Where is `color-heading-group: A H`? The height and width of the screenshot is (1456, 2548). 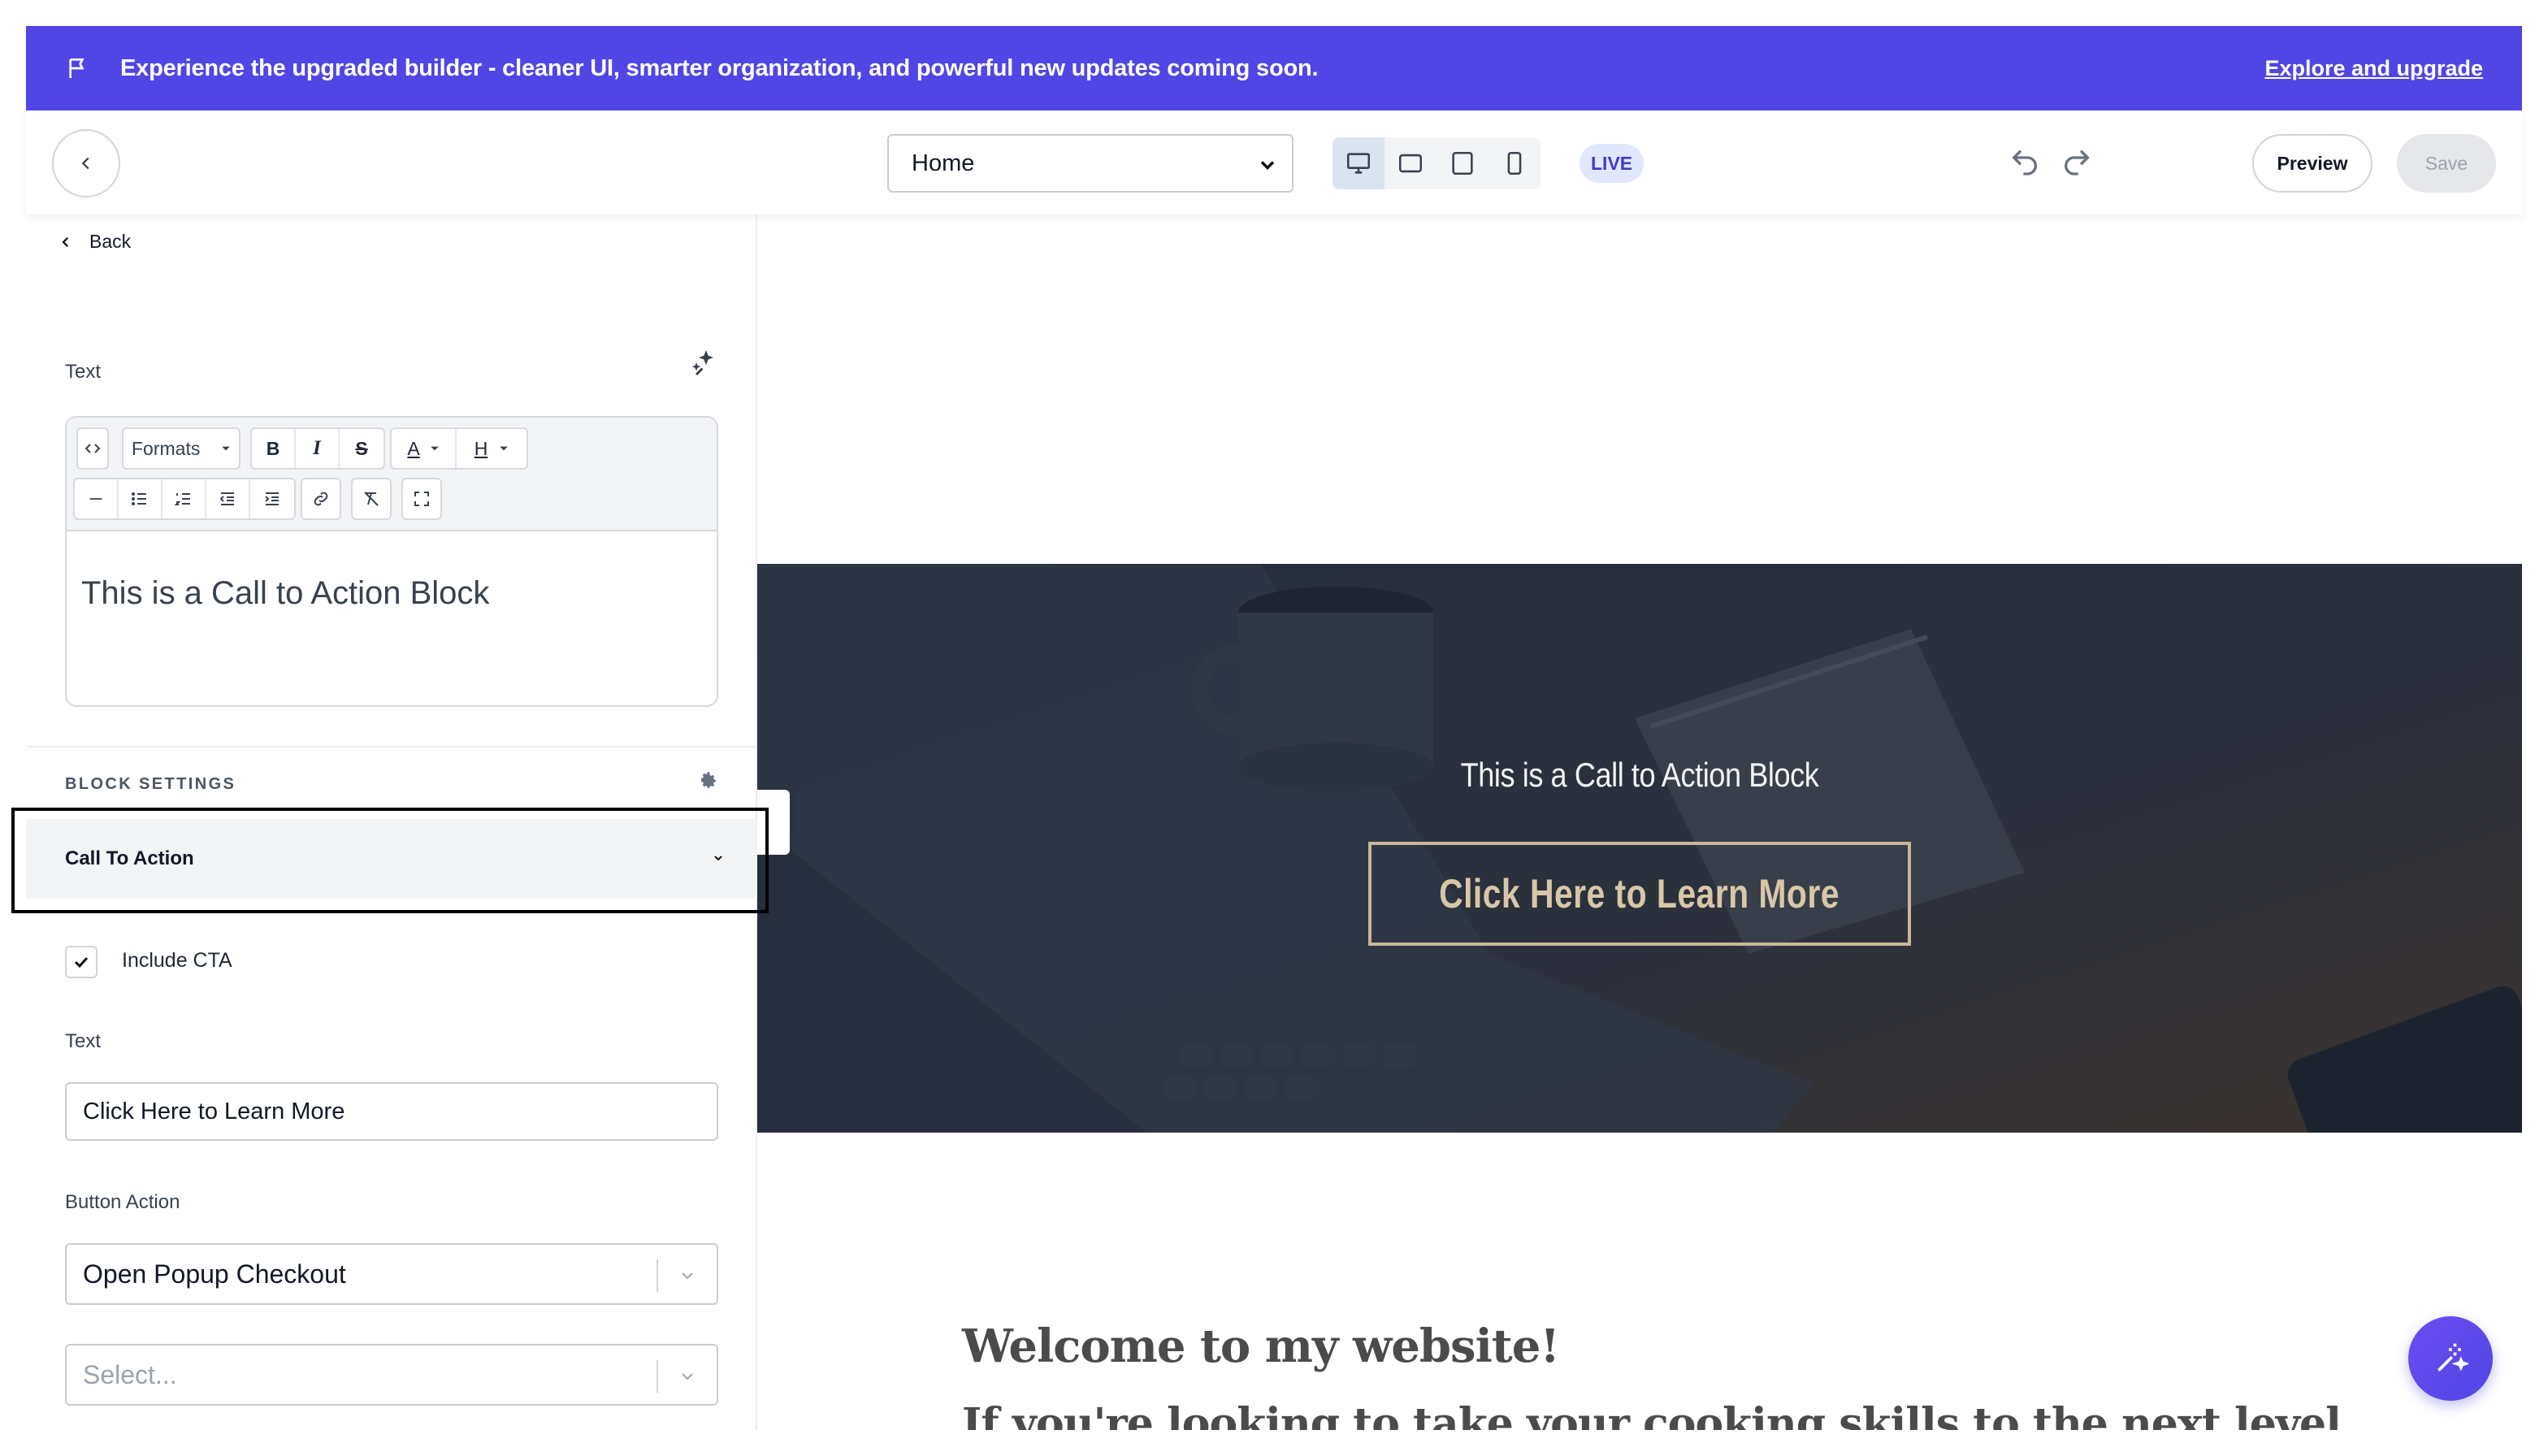
color-heading-group: A H is located at coordinates (459, 448).